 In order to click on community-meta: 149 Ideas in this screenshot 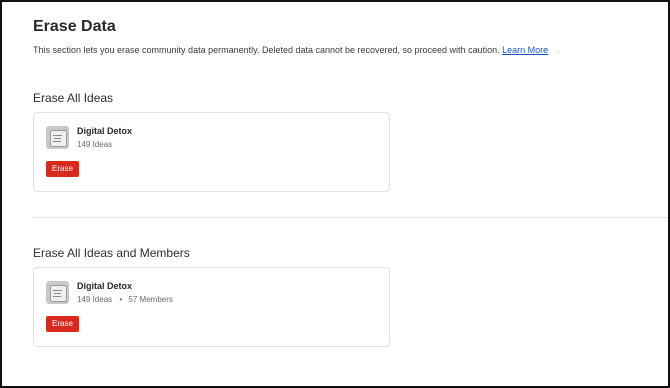, I will do `click(94, 144)`.